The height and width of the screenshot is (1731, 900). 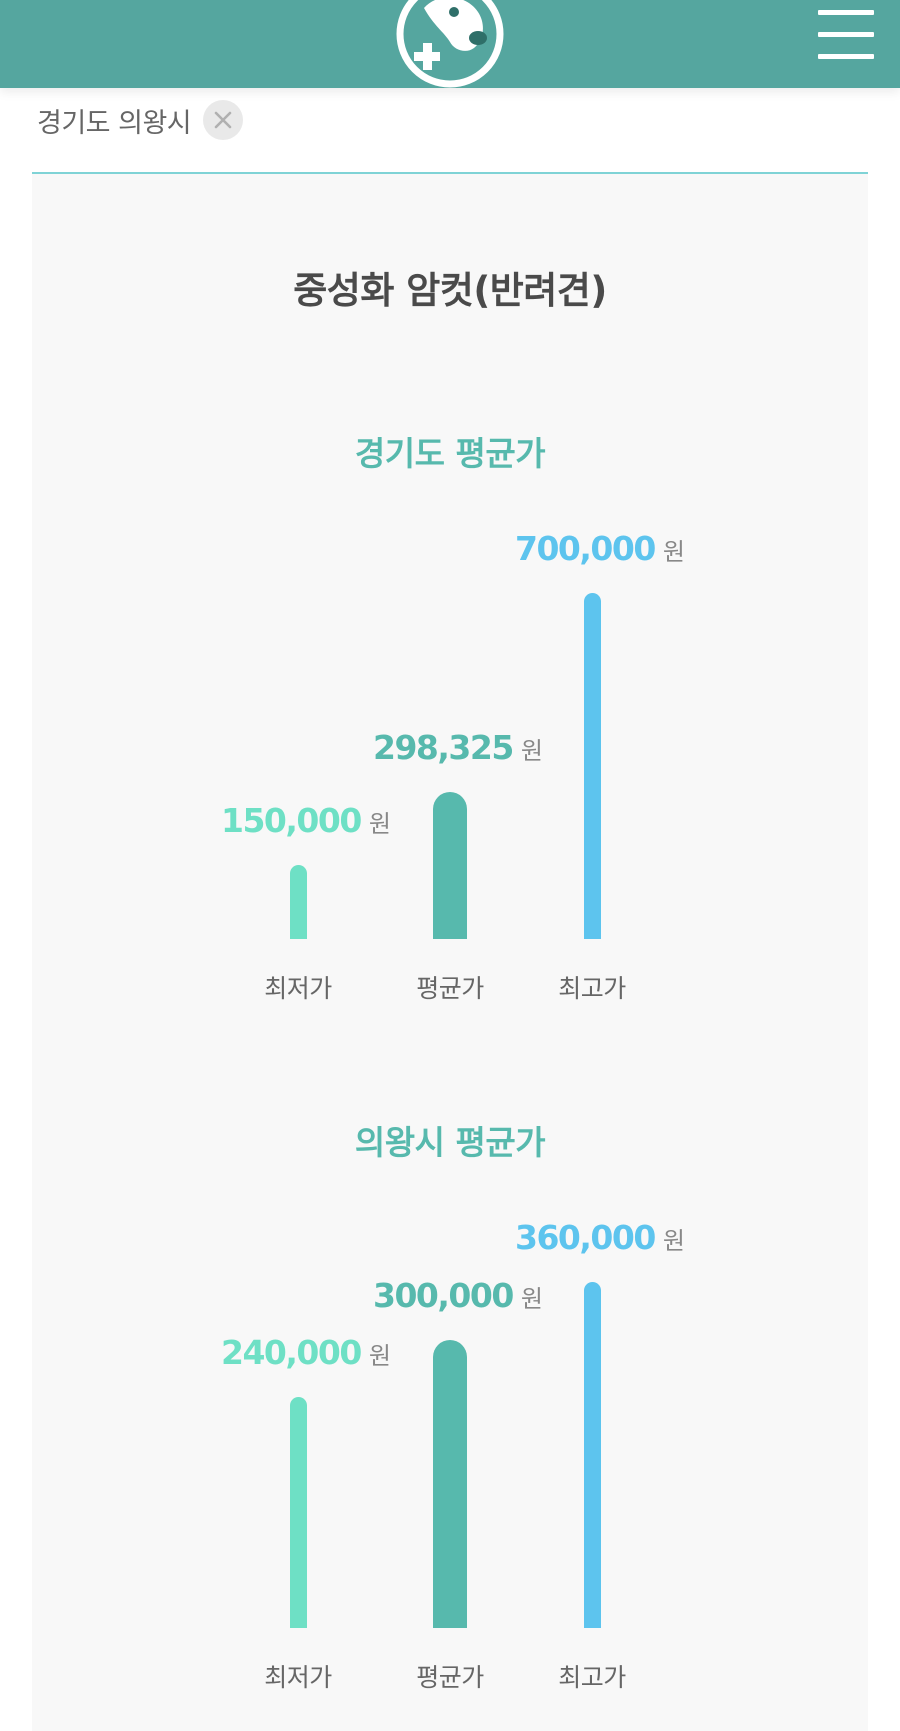 I want to click on bar-value-label: 360,000 원, so click(x=600, y=1237).